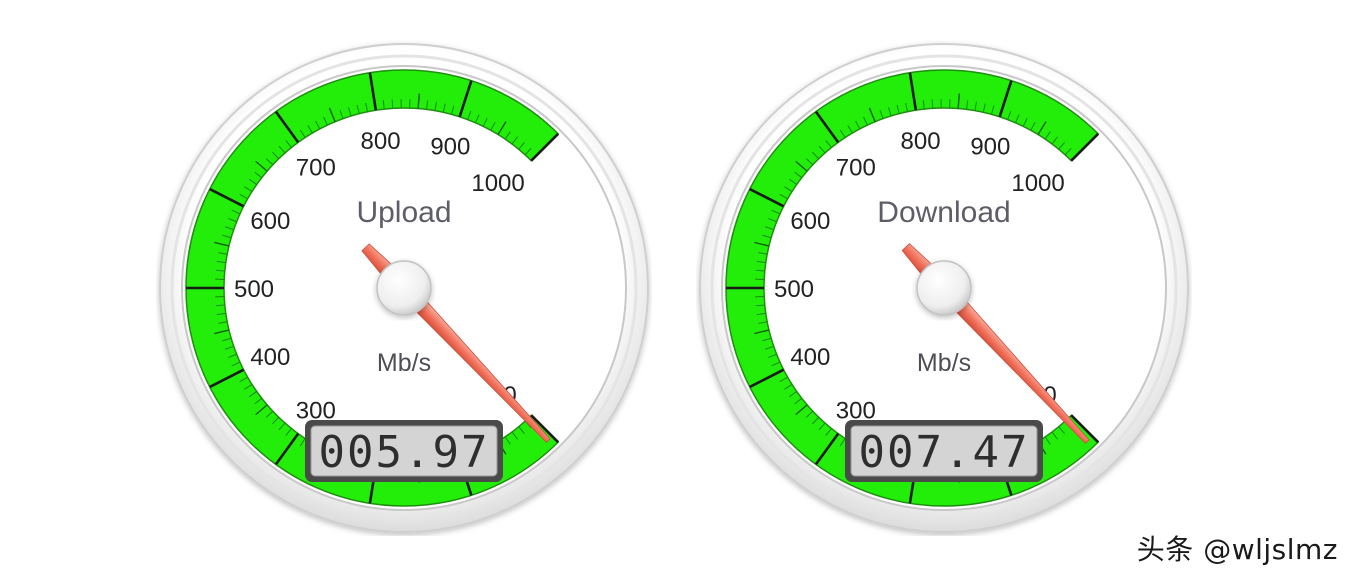 The height and width of the screenshot is (580, 1354). I want to click on lcd-readout: 007.47, so click(944, 451).